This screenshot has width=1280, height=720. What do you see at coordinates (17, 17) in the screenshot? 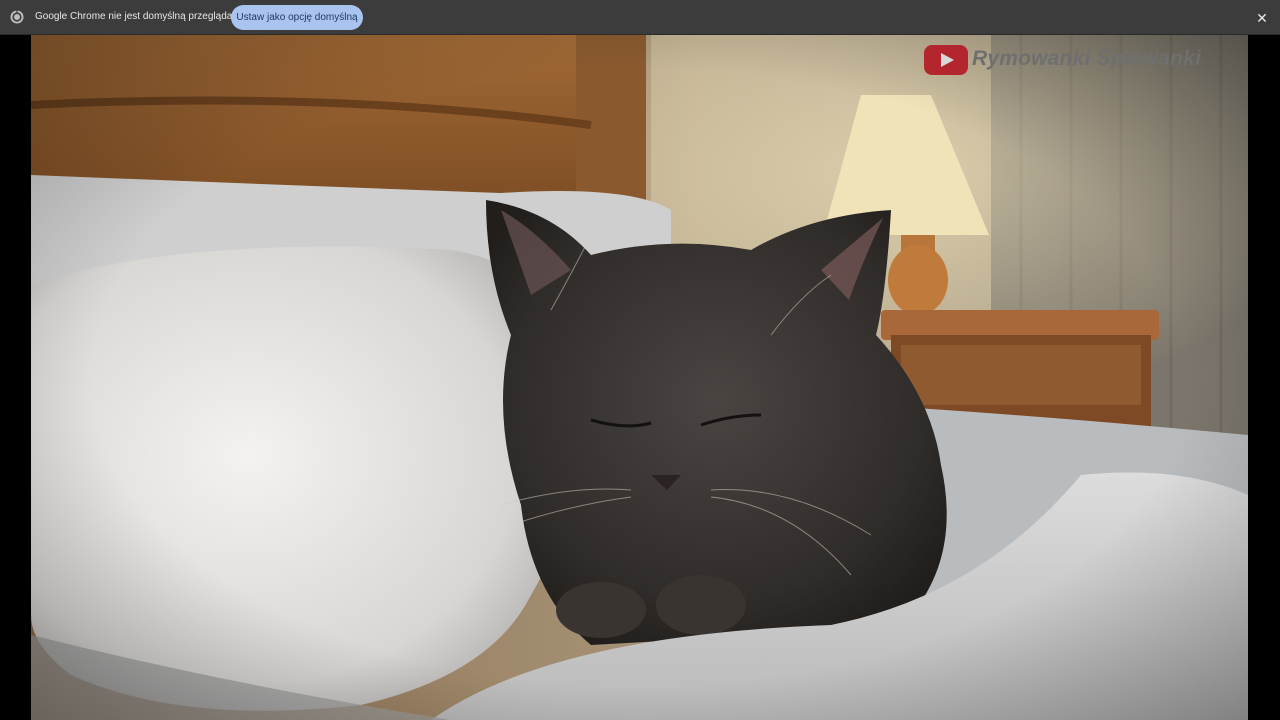
I see `chrome-icon` at bounding box center [17, 17].